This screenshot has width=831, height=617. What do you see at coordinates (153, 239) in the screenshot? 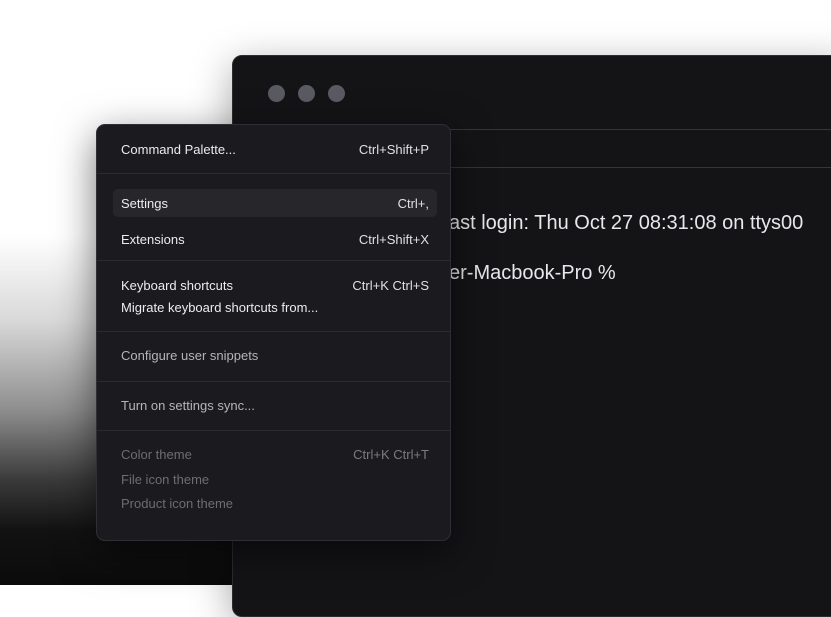
I see `menu-item-label: Extensions` at bounding box center [153, 239].